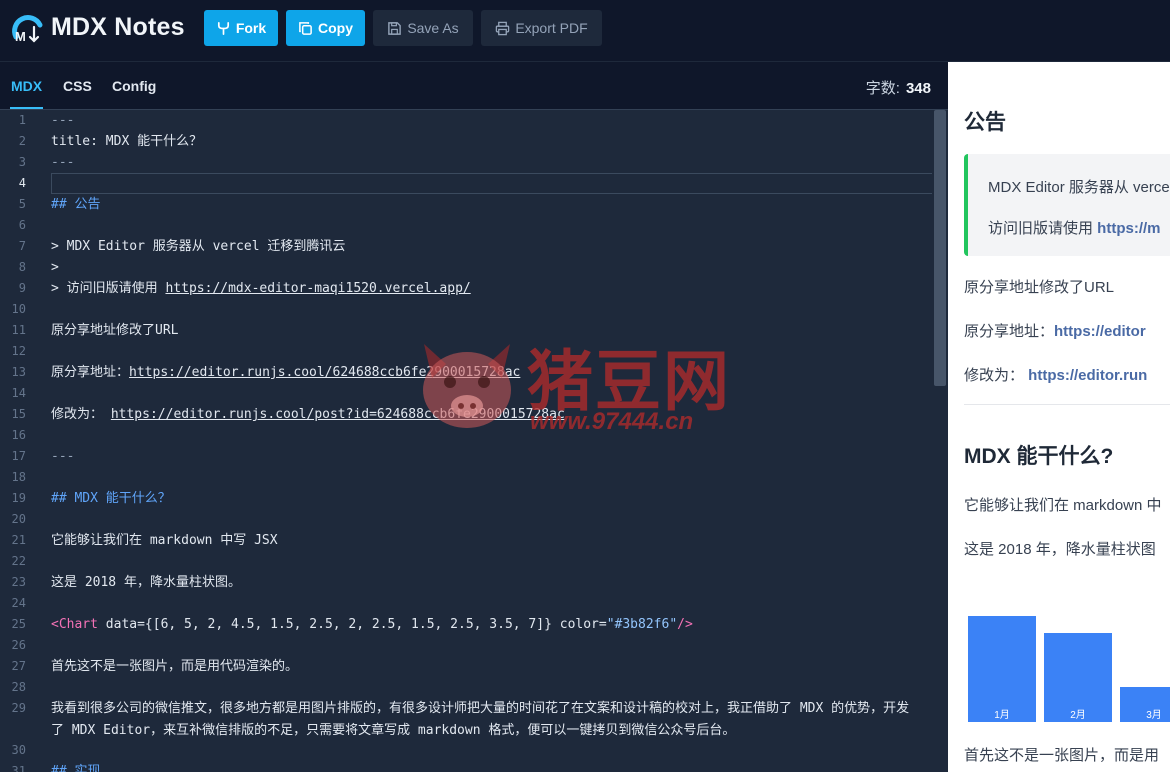 The image size is (1170, 772). What do you see at coordinates (251, 28) in the screenshot?
I see `fork-label: Fork` at bounding box center [251, 28].